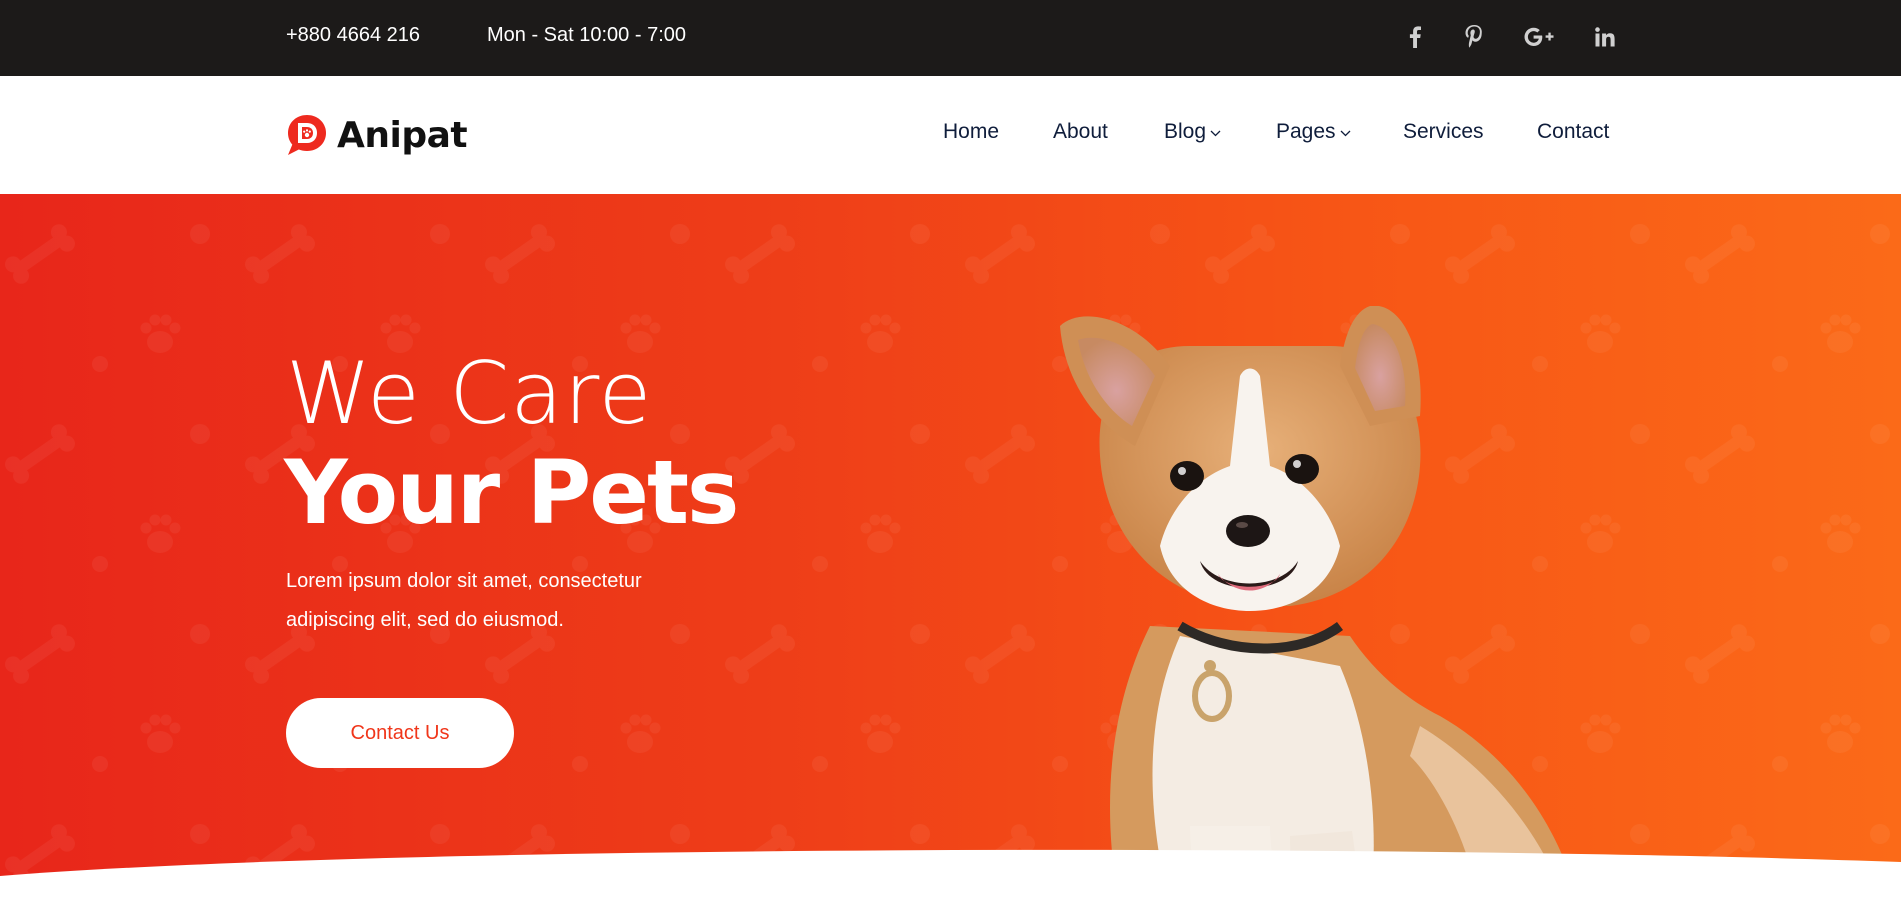 Image resolution: width=1901 pixels, height=908 pixels. Describe the element at coordinates (1306, 131) in the screenshot. I see `nav-pages-label: Pages` at that location.